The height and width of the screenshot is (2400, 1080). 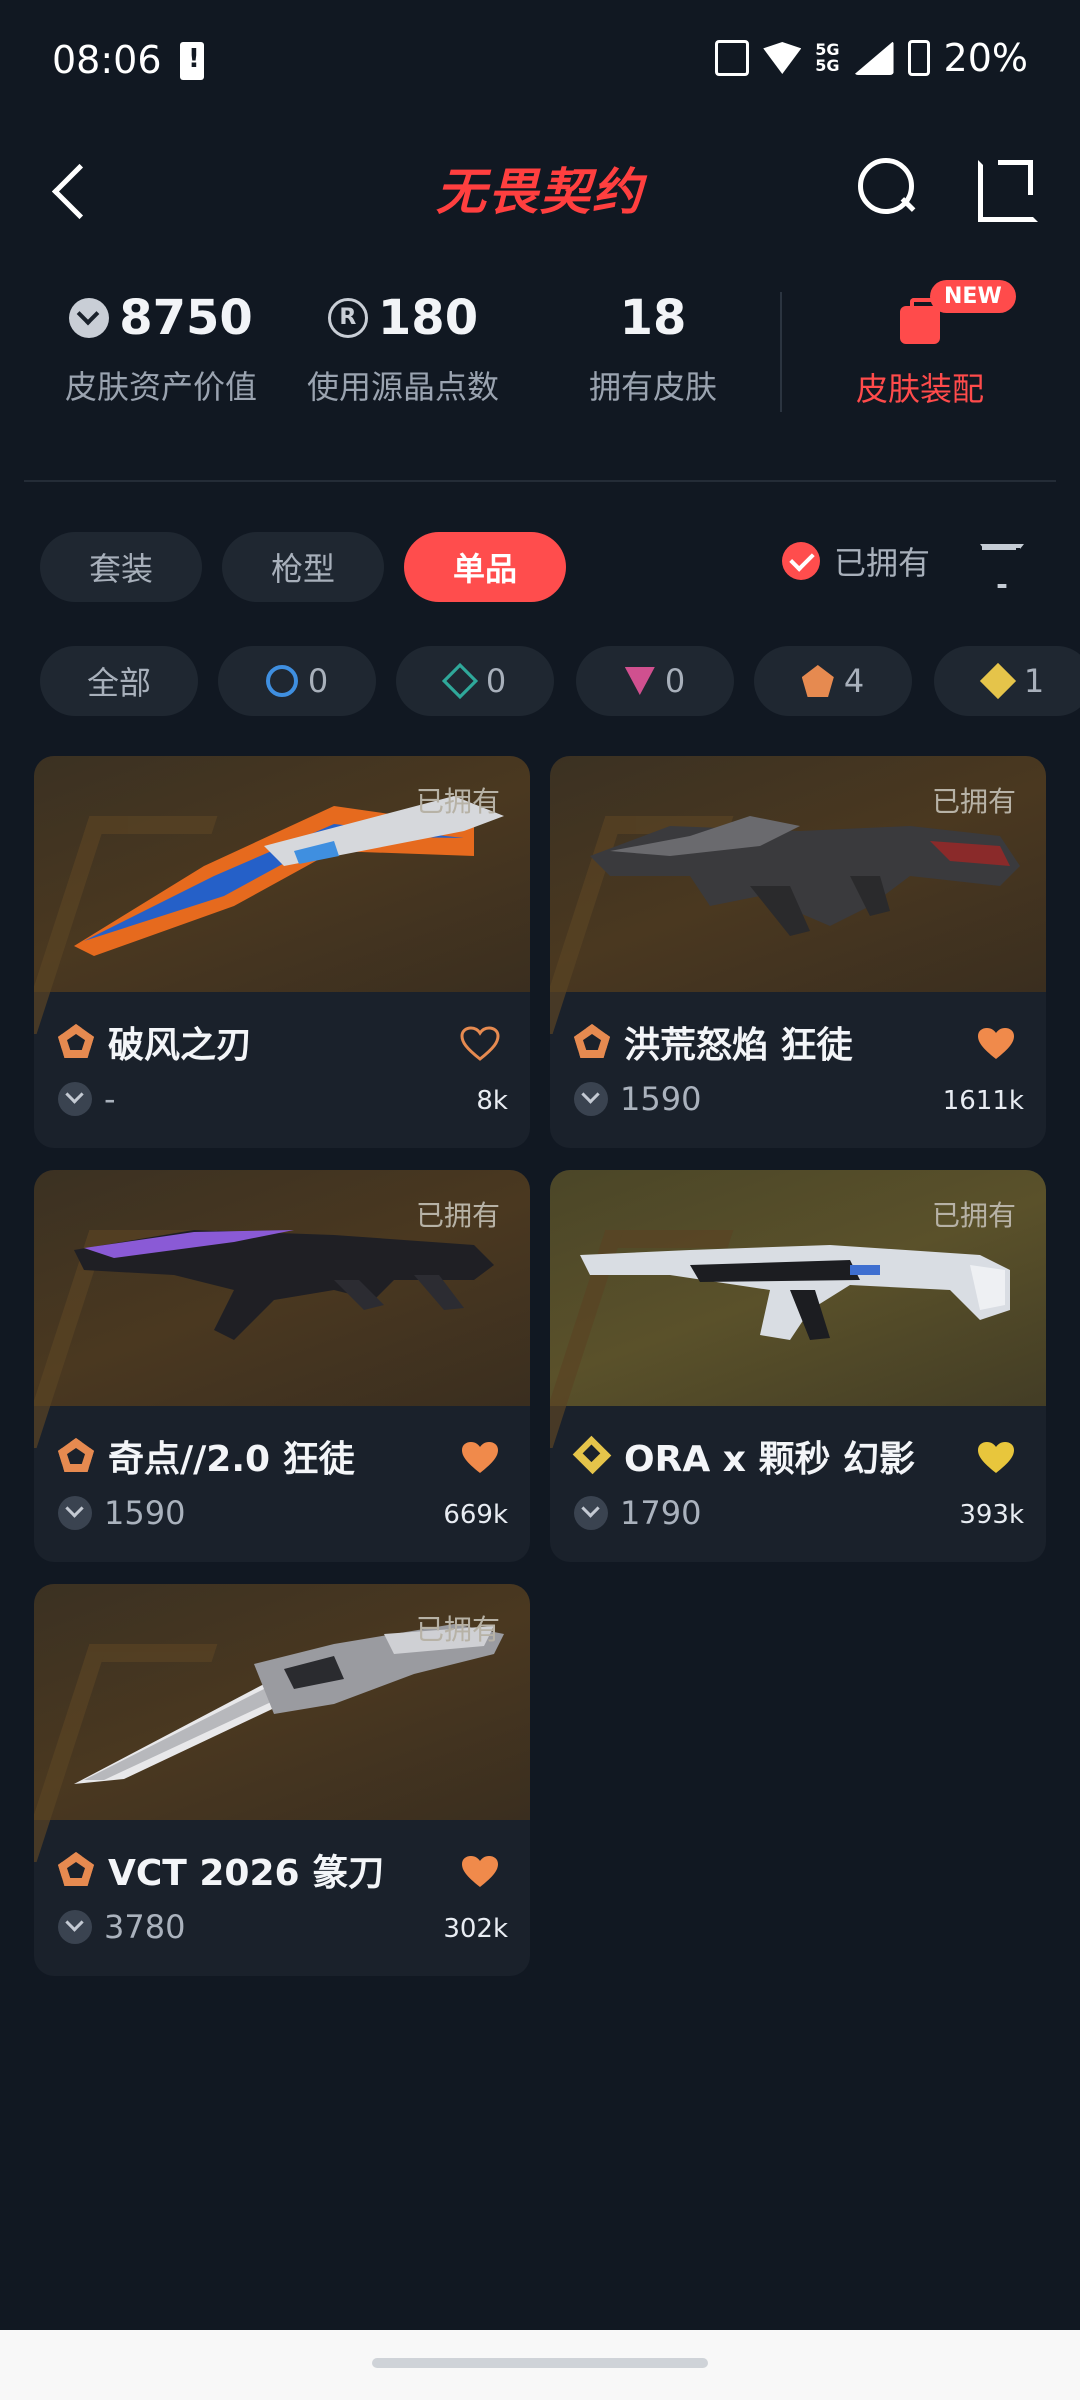 I want to click on chip-exclusive-tier: 4, so click(x=833, y=681).